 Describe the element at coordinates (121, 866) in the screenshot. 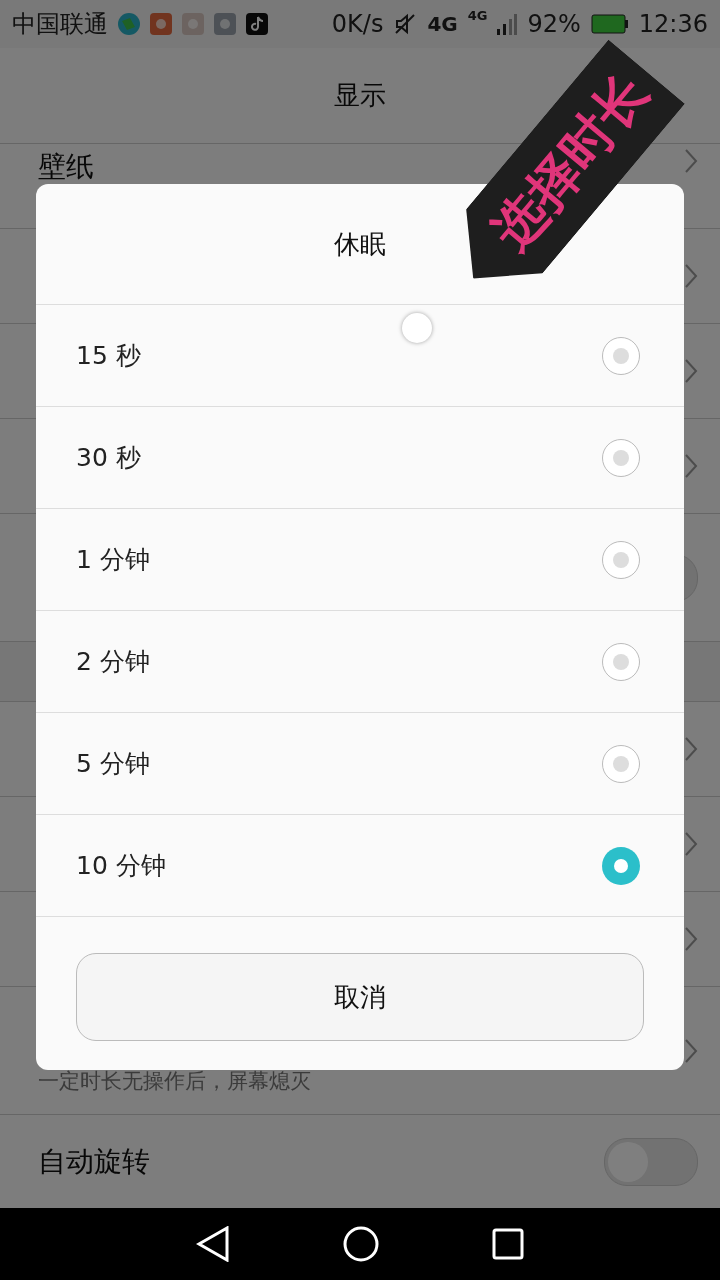

I see `option-label: 10 分钟` at that location.